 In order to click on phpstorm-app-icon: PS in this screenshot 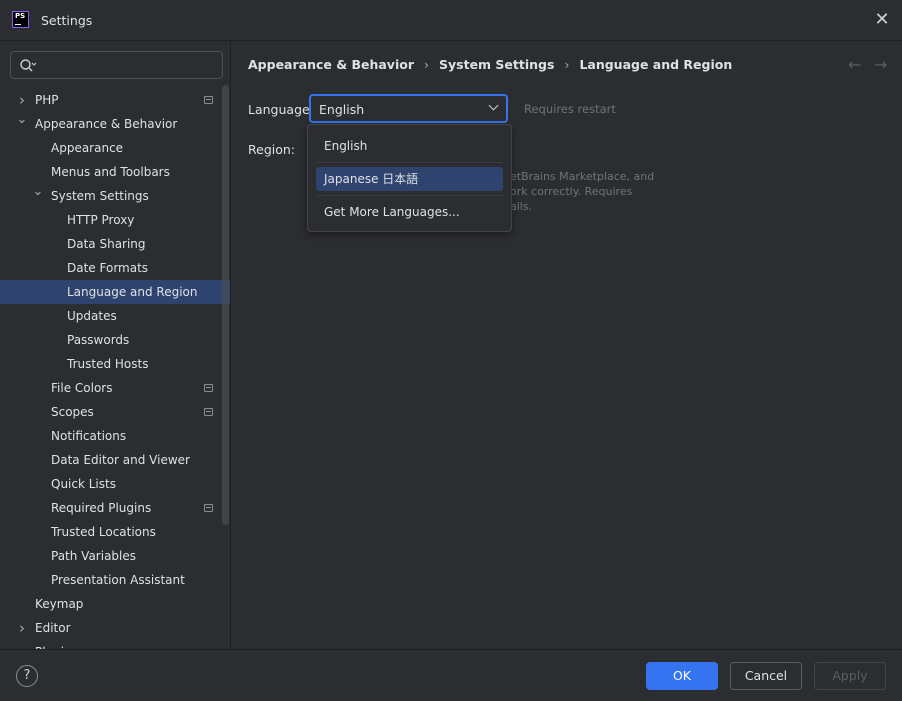, I will do `click(20, 19)`.